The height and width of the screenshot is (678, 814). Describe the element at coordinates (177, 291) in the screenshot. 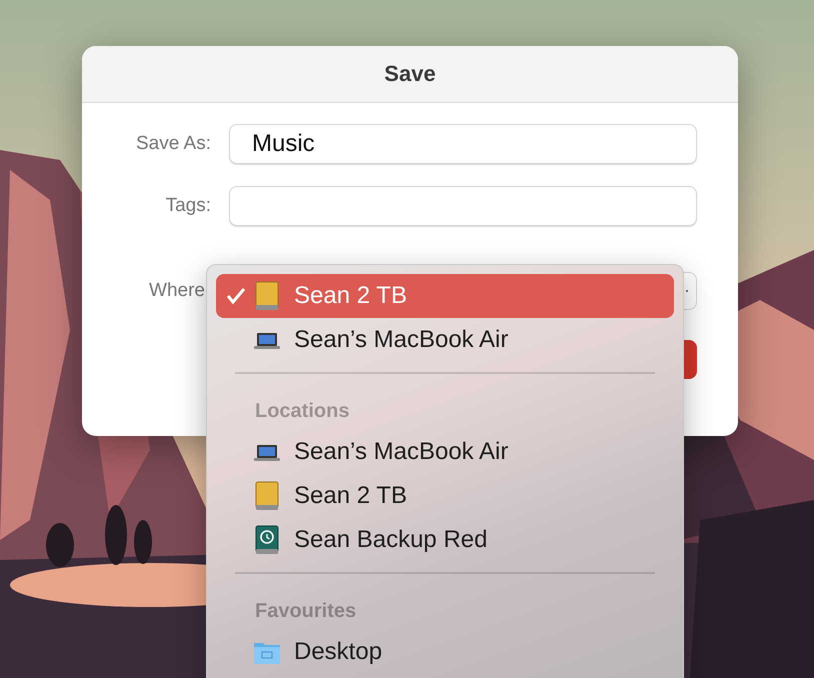

I see `field-label: Where` at that location.